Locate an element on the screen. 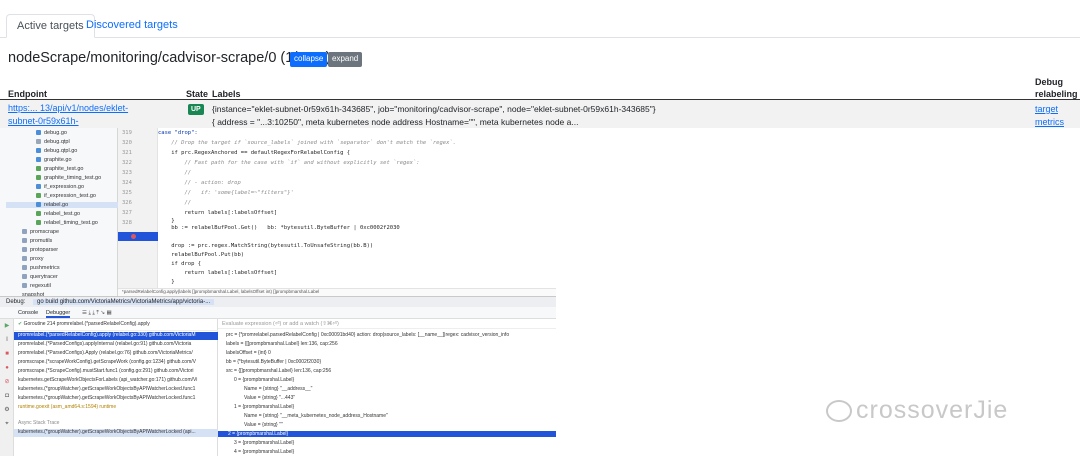 This screenshot has height=456, width=1080. variable-row: 1 = {prompbmarshal.Label} is located at coordinates (264, 407).